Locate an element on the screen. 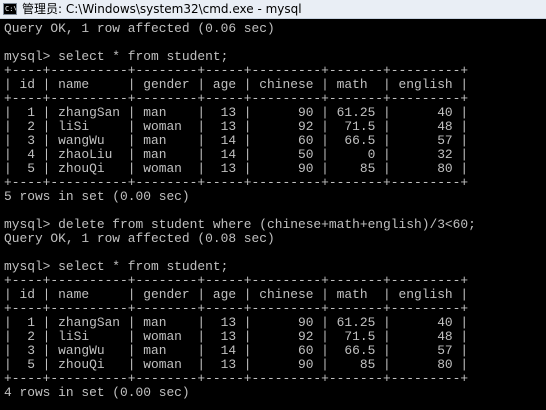  cmd-app-icon: C:\ is located at coordinates (10, 9).